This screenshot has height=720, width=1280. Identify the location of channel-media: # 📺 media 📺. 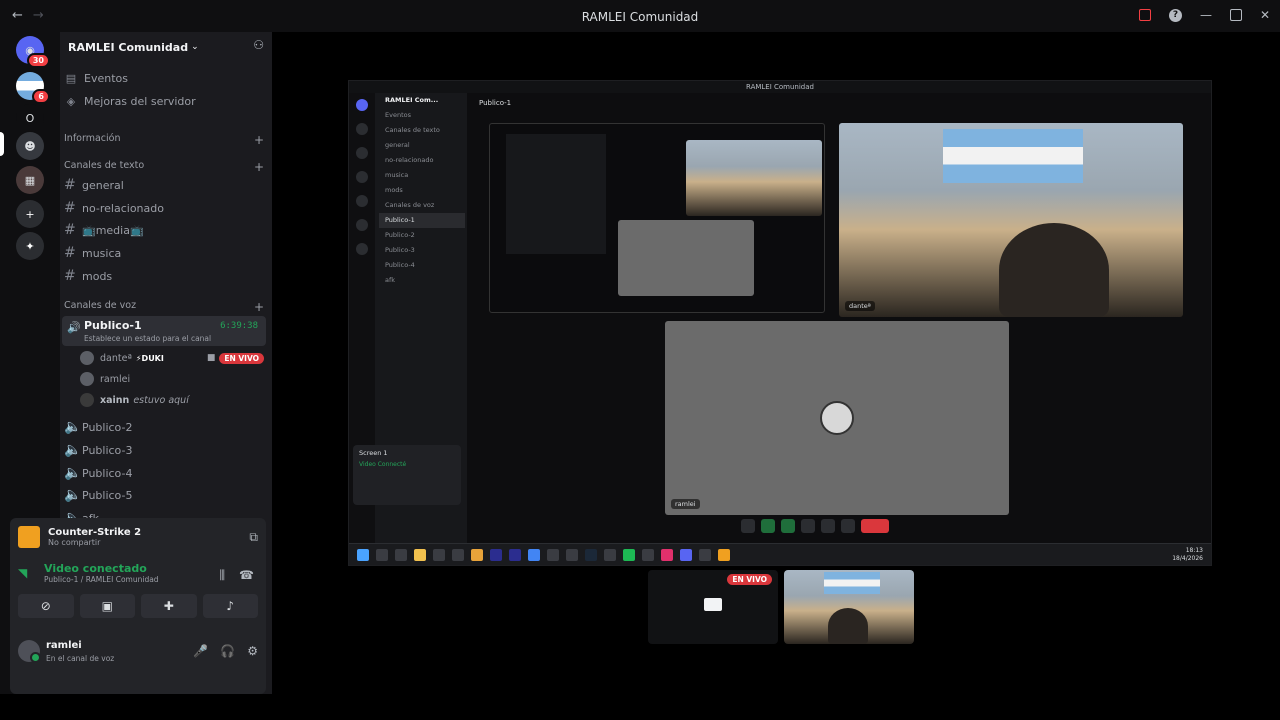
(164, 230).